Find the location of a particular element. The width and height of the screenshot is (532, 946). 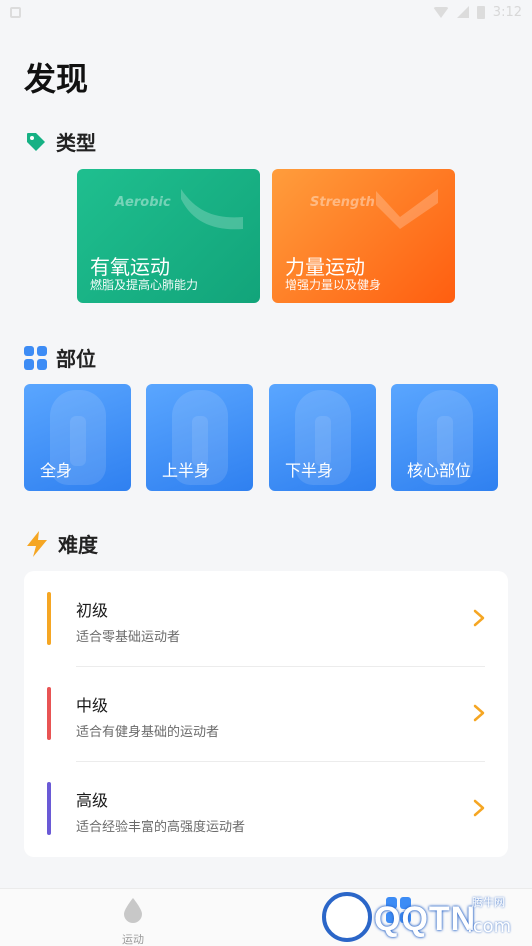

difficulty-subtitle: 适合经验丰富的高强度运动者 is located at coordinates (161, 827).